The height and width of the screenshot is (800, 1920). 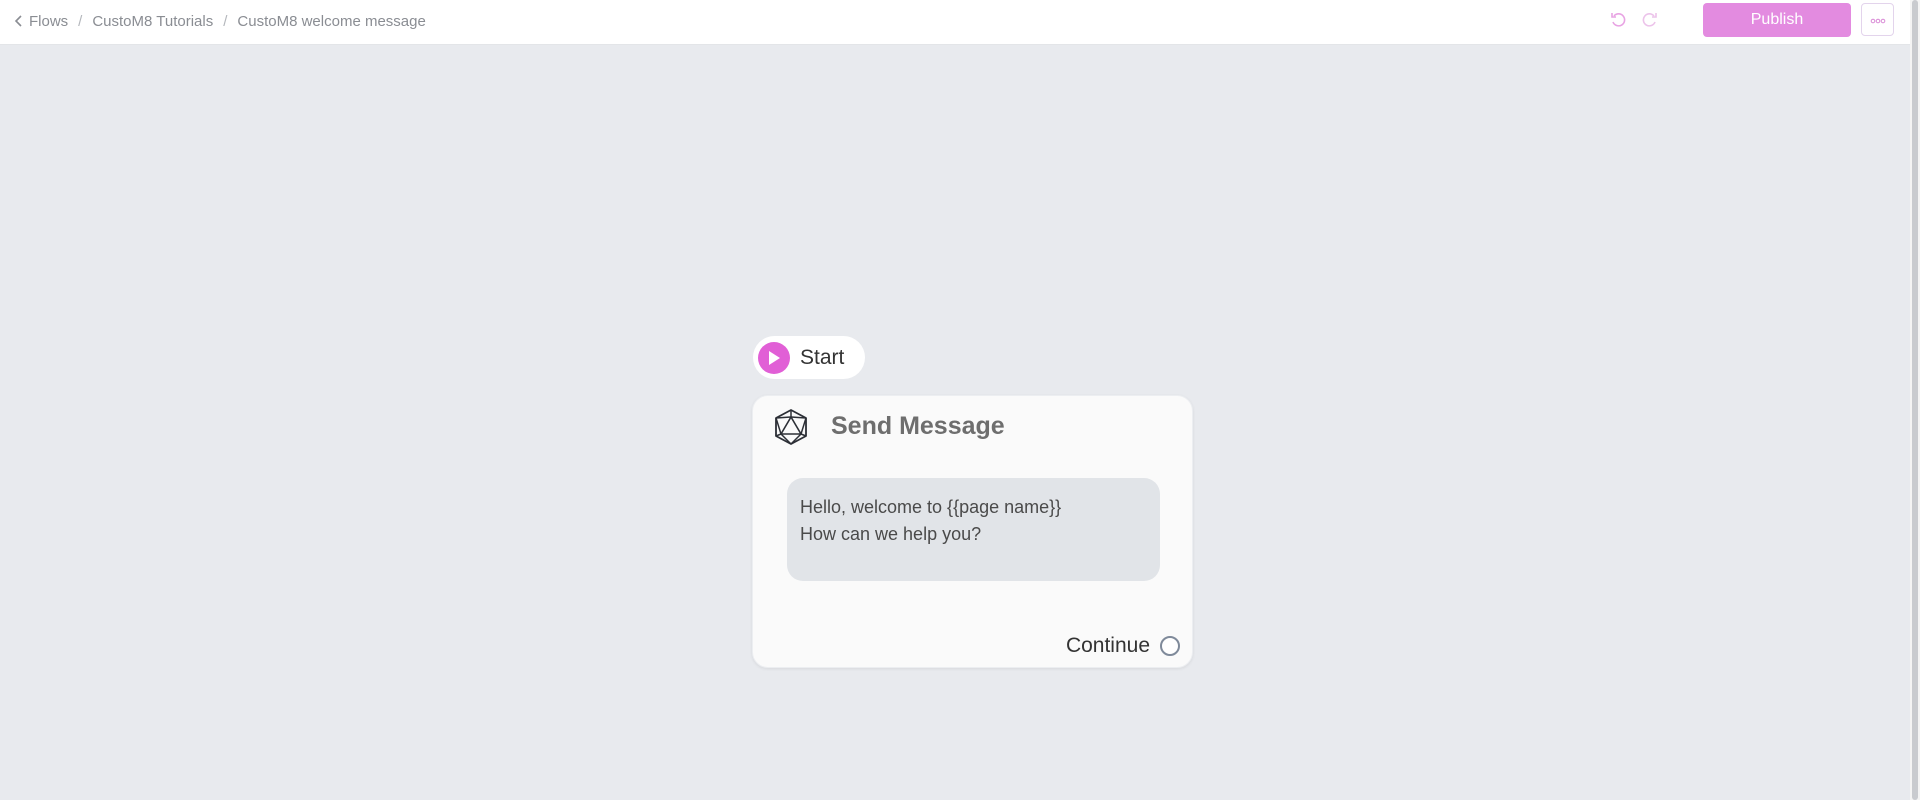 What do you see at coordinates (891, 534) in the screenshot?
I see `message-line: How can we help you?` at bounding box center [891, 534].